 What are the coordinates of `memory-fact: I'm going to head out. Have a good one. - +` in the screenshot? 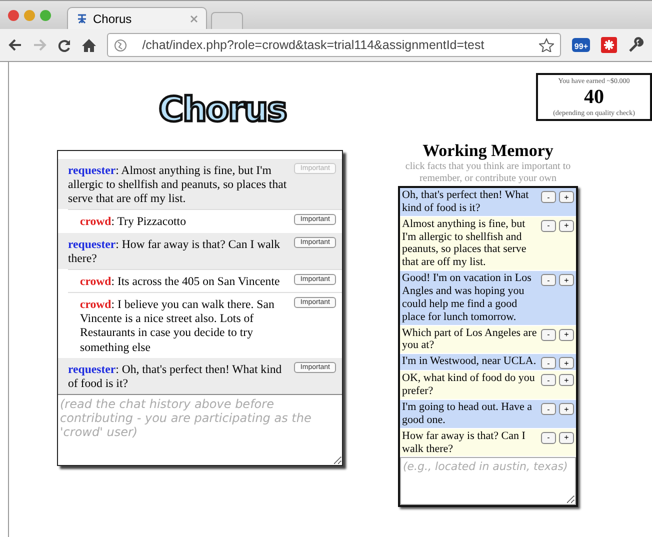 It's located at (488, 414).